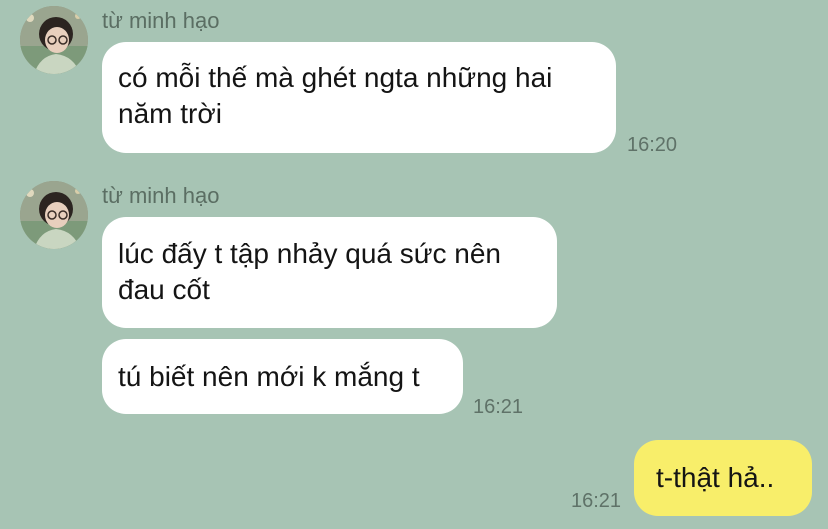 This screenshot has width=828, height=529. What do you see at coordinates (329, 272) in the screenshot?
I see `message-bubble: lúc đấy t tập nhảy quá sức nên đau cốt` at bounding box center [329, 272].